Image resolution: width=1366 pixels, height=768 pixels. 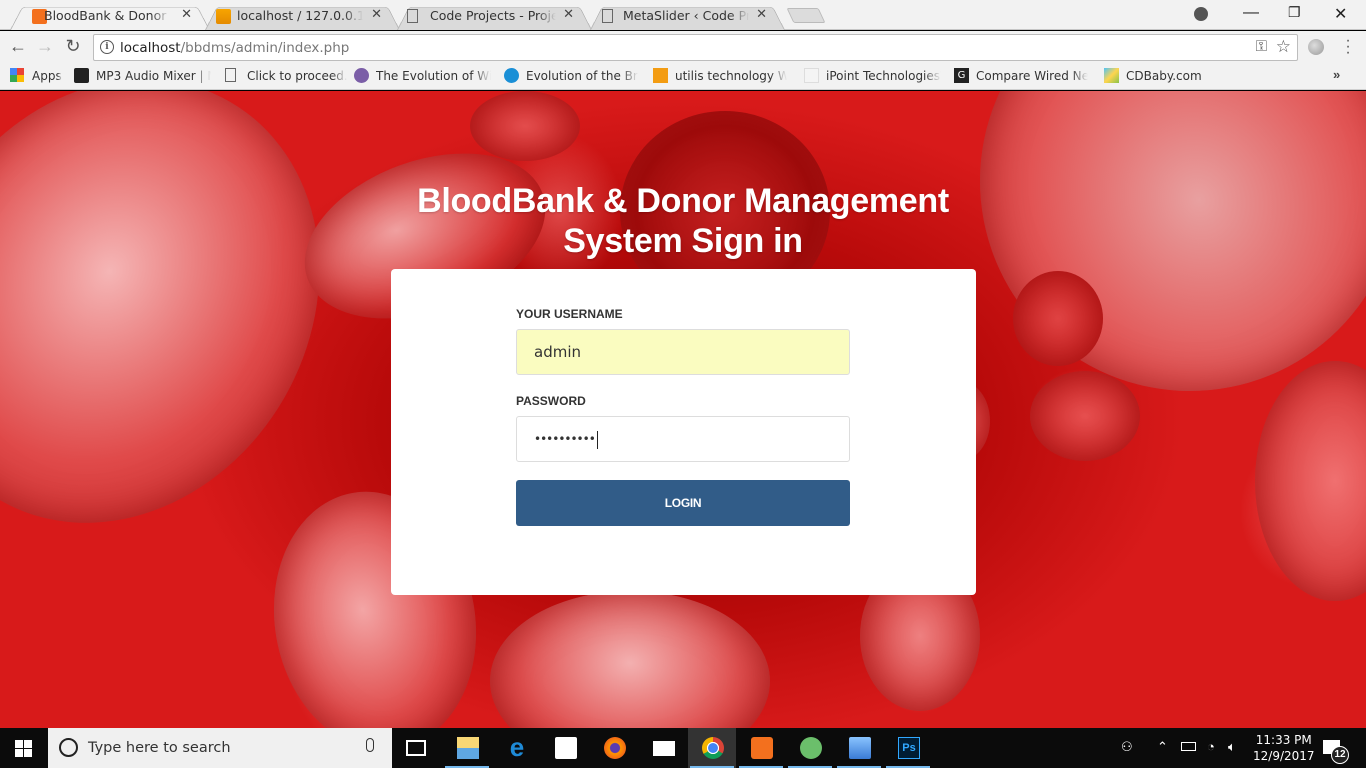 What do you see at coordinates (1162, 747) in the screenshot?
I see `show-hidden-icons-button: ⌃` at bounding box center [1162, 747].